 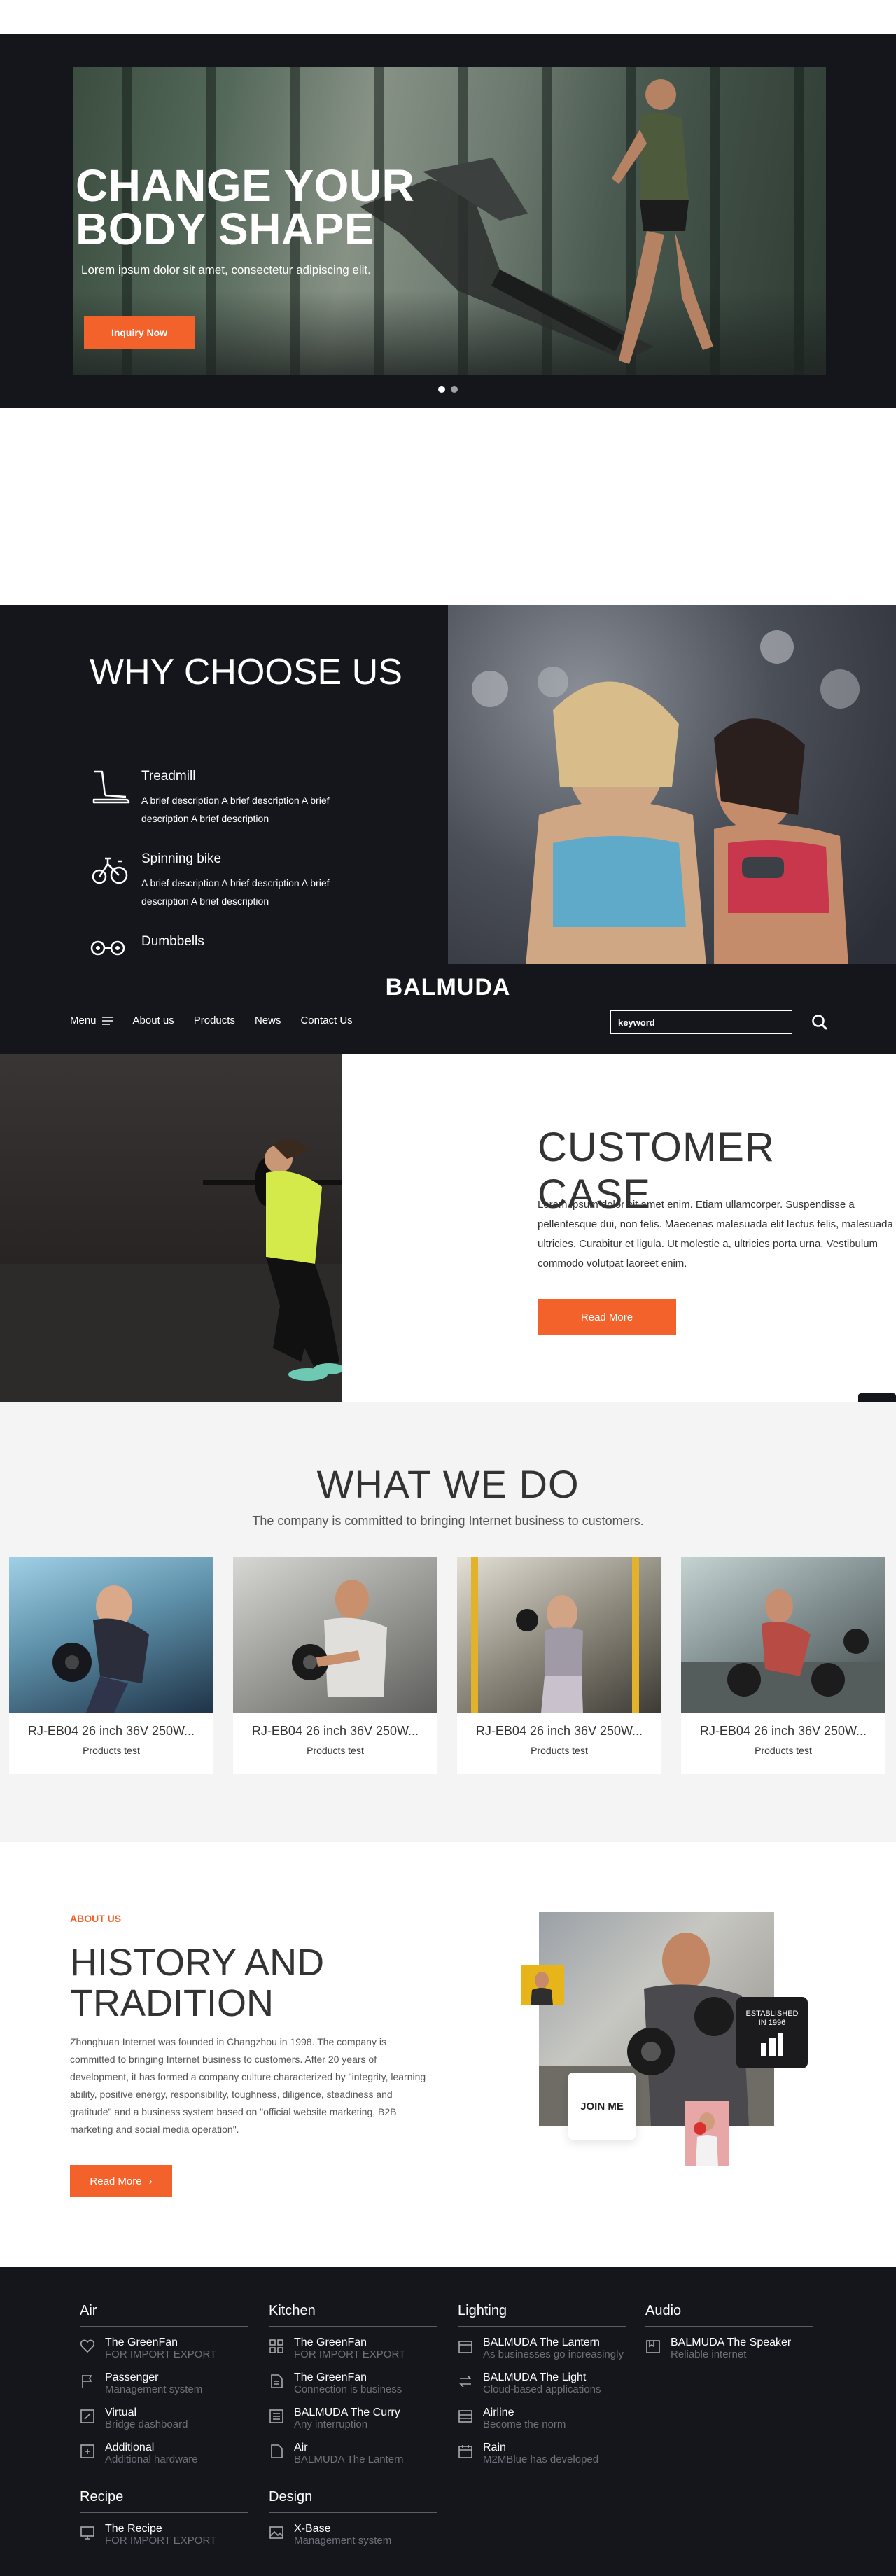 What do you see at coordinates (729, 2354) in the screenshot?
I see `footer-link: BALMUDA The Speaker Reliable internet` at bounding box center [729, 2354].